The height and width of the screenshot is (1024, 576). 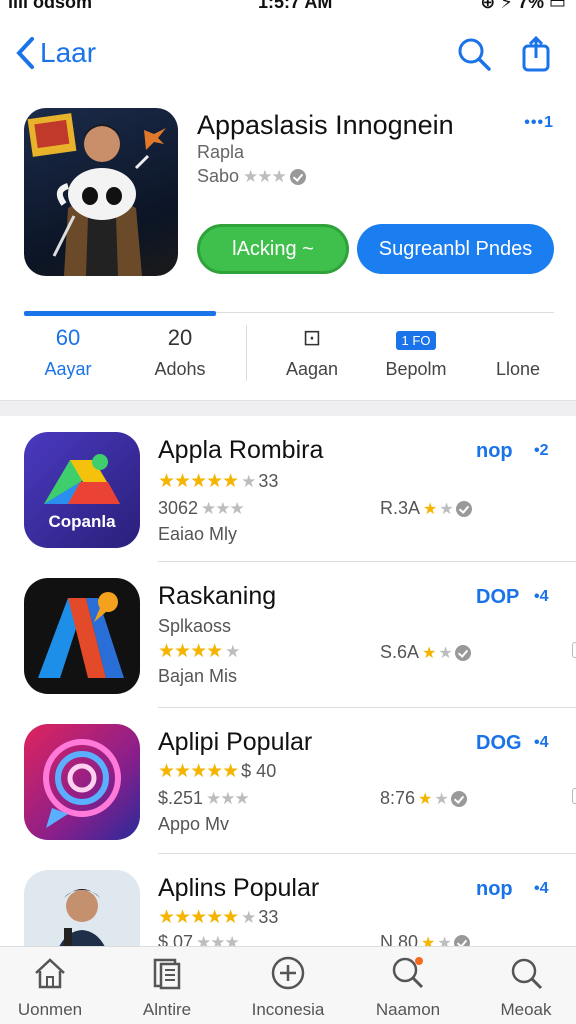 What do you see at coordinates (120, 313) in the screenshot?
I see `active-indicator` at bounding box center [120, 313].